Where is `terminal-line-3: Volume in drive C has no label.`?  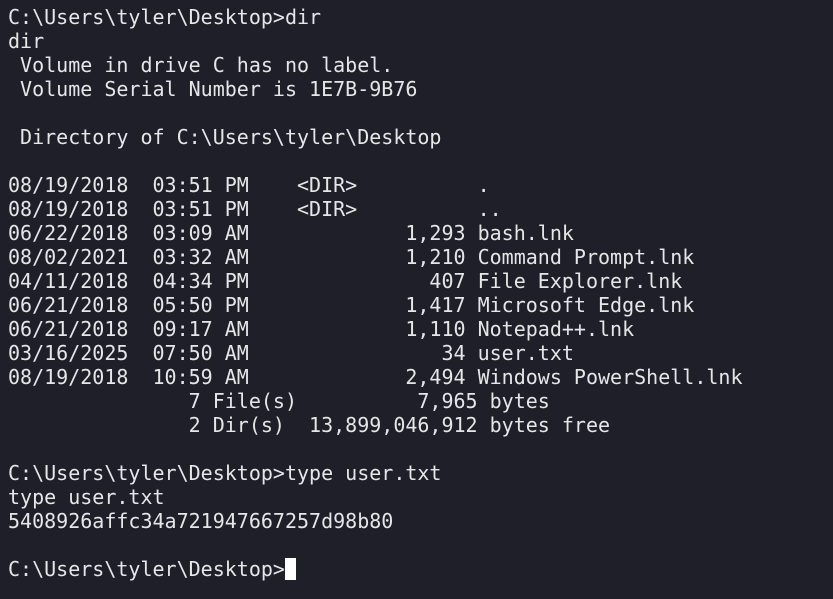
terminal-line-3: Volume in drive C has no label. is located at coordinates (201, 65).